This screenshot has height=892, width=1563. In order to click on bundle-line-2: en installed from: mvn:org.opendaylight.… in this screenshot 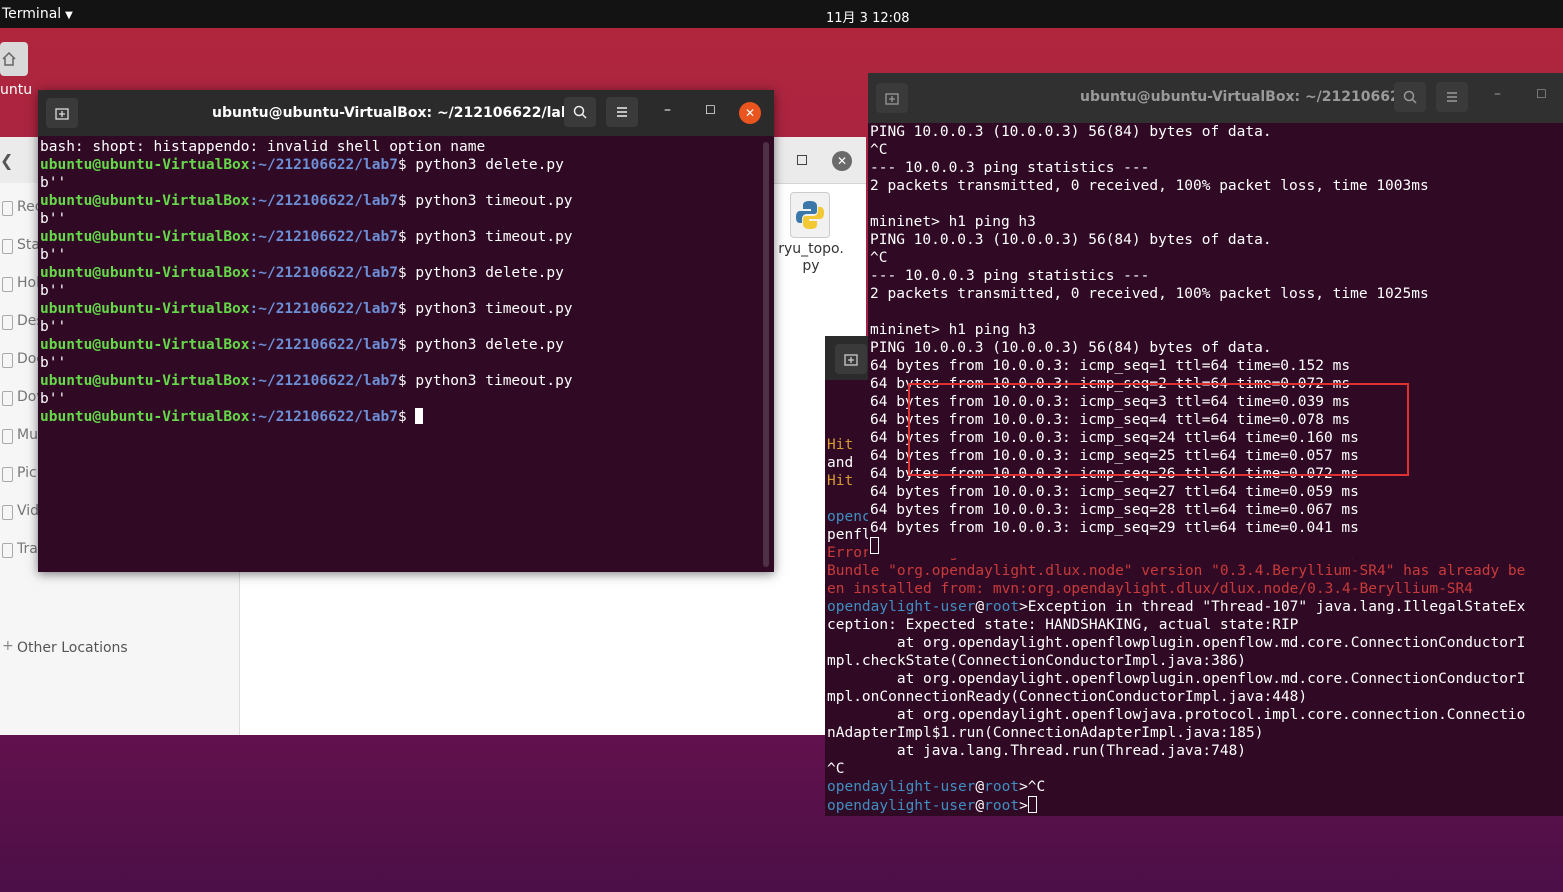, I will do `click(1150, 589)`.